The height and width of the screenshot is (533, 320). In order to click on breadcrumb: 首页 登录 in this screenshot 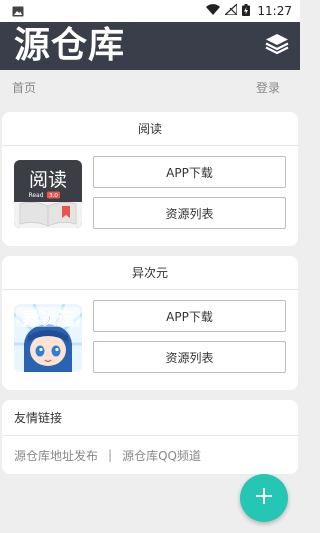, I will do `click(150, 87)`.